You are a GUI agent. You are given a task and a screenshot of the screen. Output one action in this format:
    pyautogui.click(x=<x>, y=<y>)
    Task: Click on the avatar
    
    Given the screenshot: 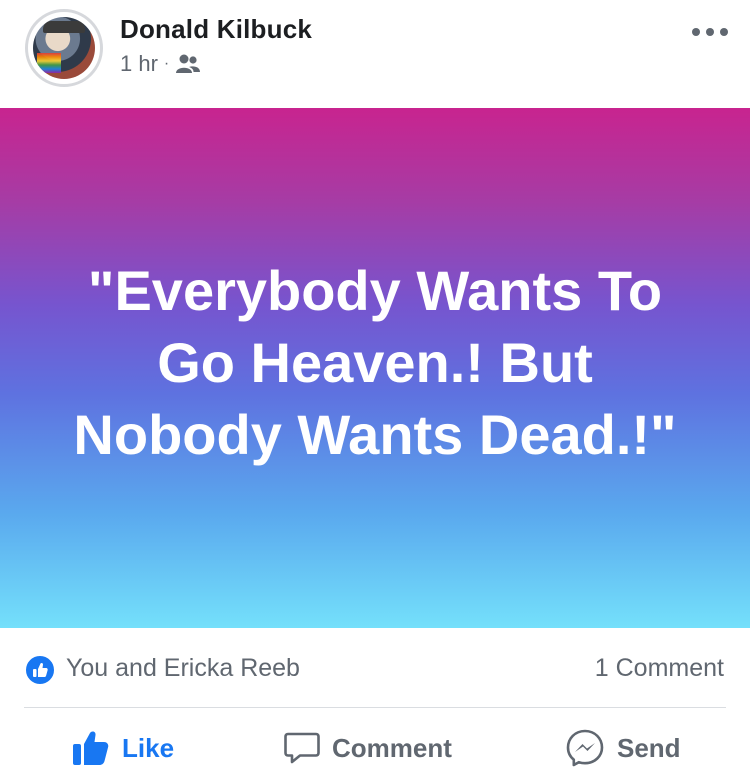 What is the action you would take?
    pyautogui.click(x=64, y=48)
    